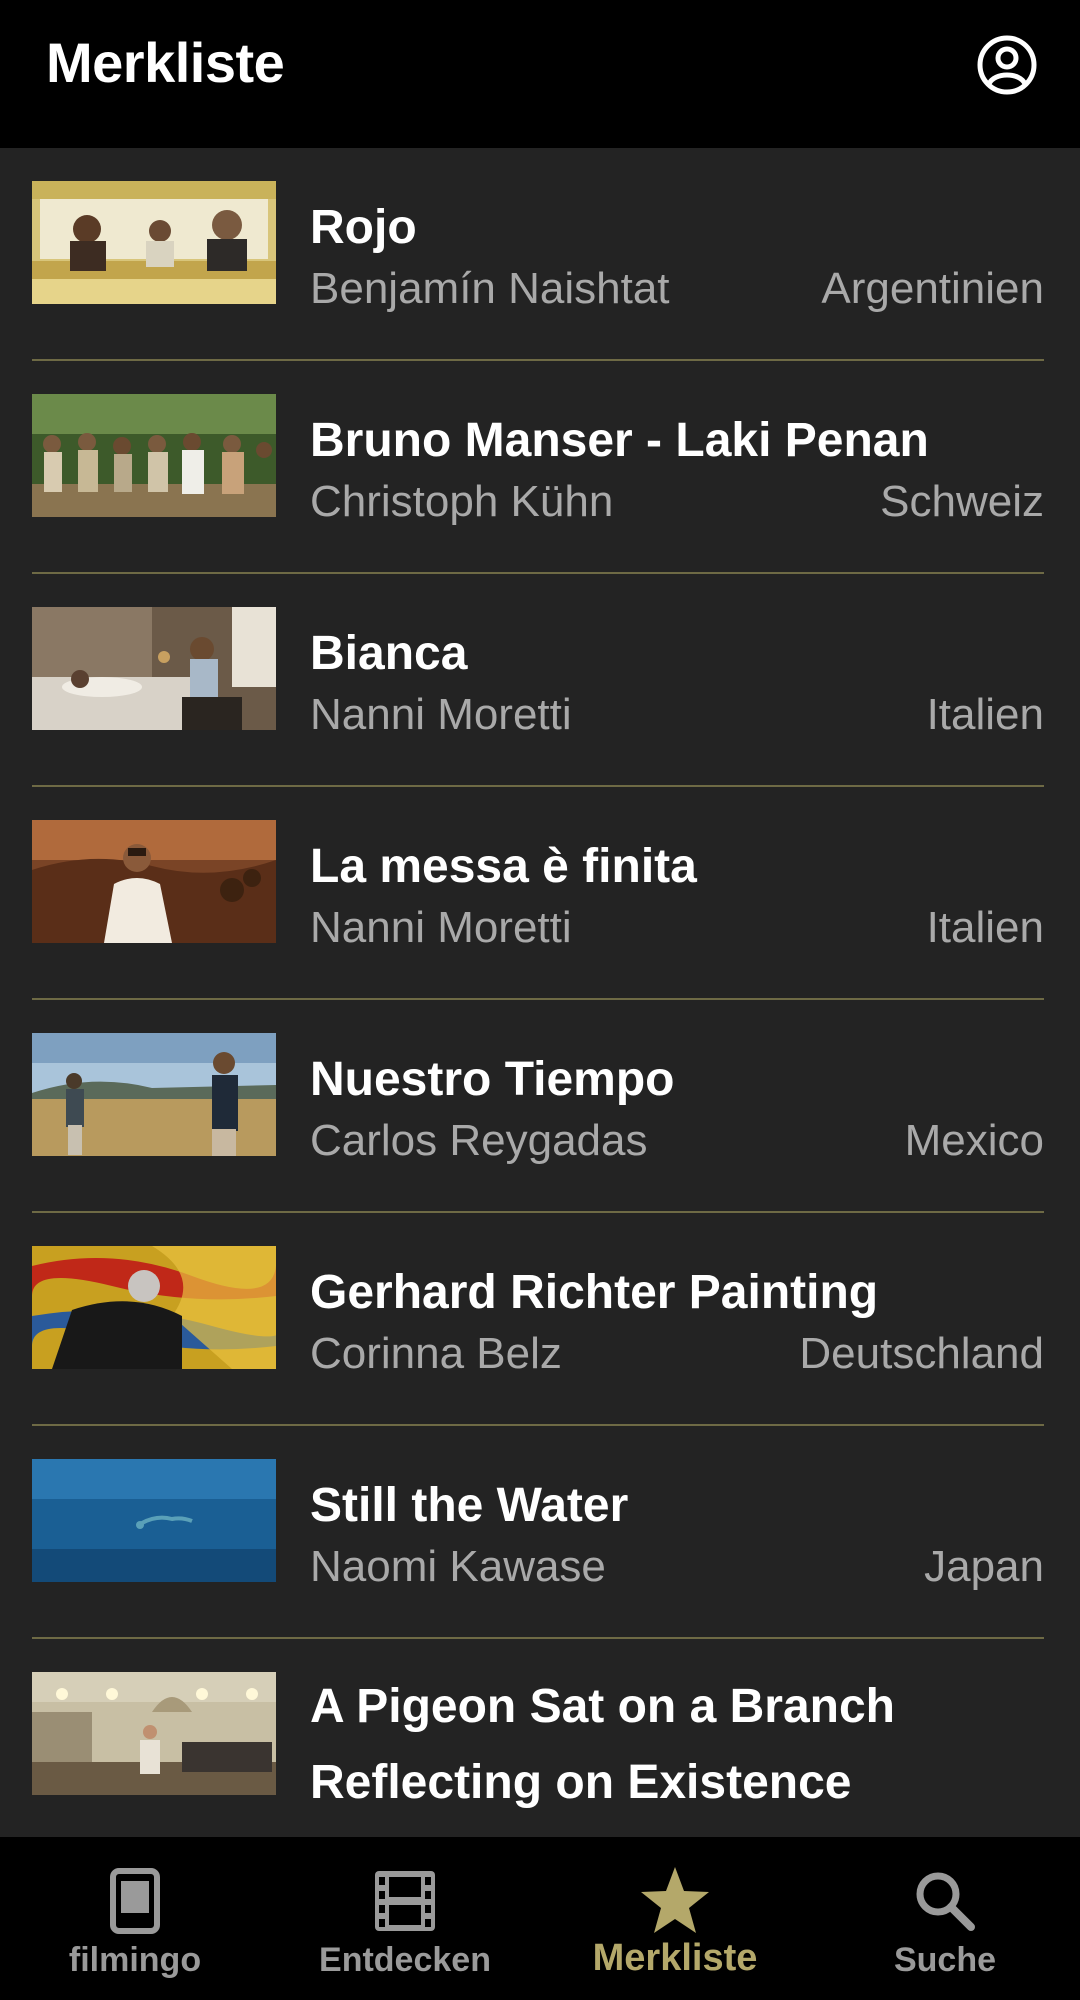 This screenshot has width=1080, height=2000. What do you see at coordinates (1007, 65) in the screenshot?
I see `account-circle-icon` at bounding box center [1007, 65].